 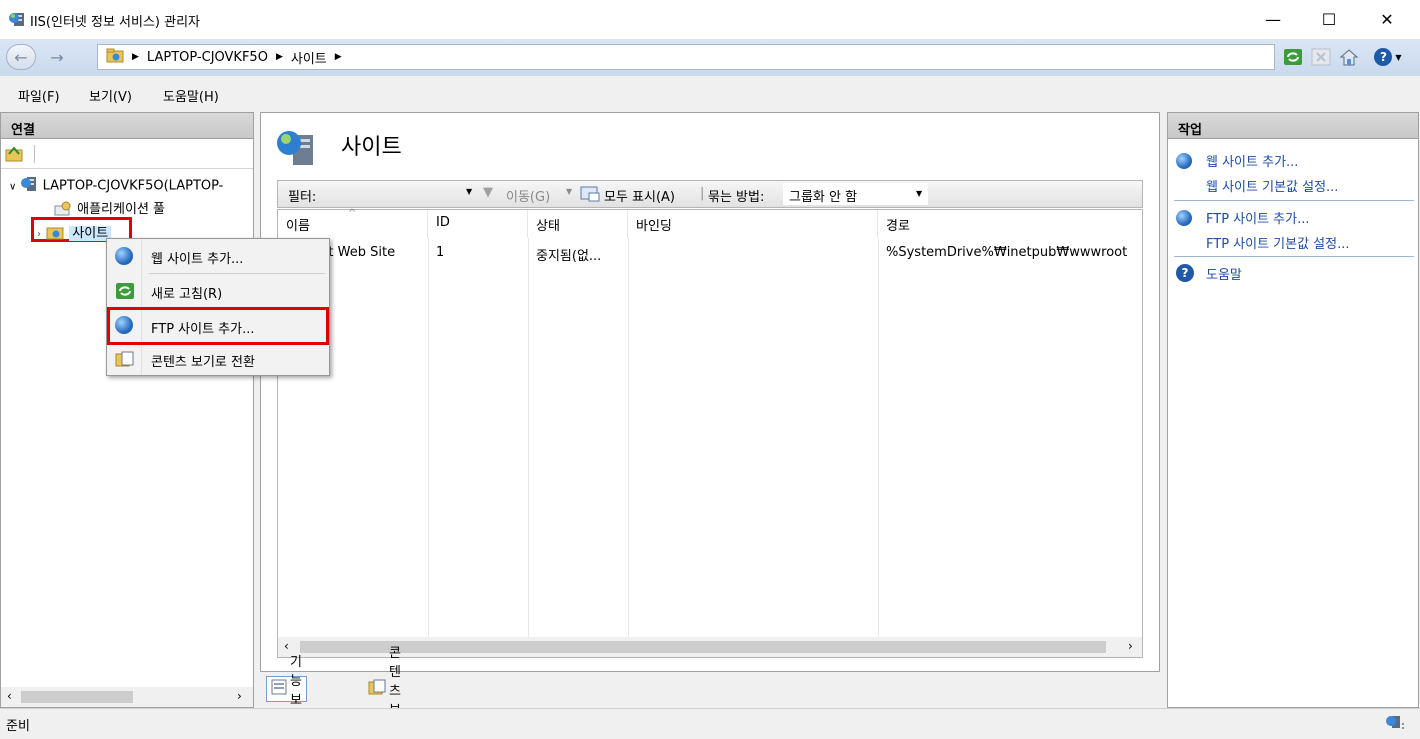 I want to click on server-icon, so click(x=29, y=186).